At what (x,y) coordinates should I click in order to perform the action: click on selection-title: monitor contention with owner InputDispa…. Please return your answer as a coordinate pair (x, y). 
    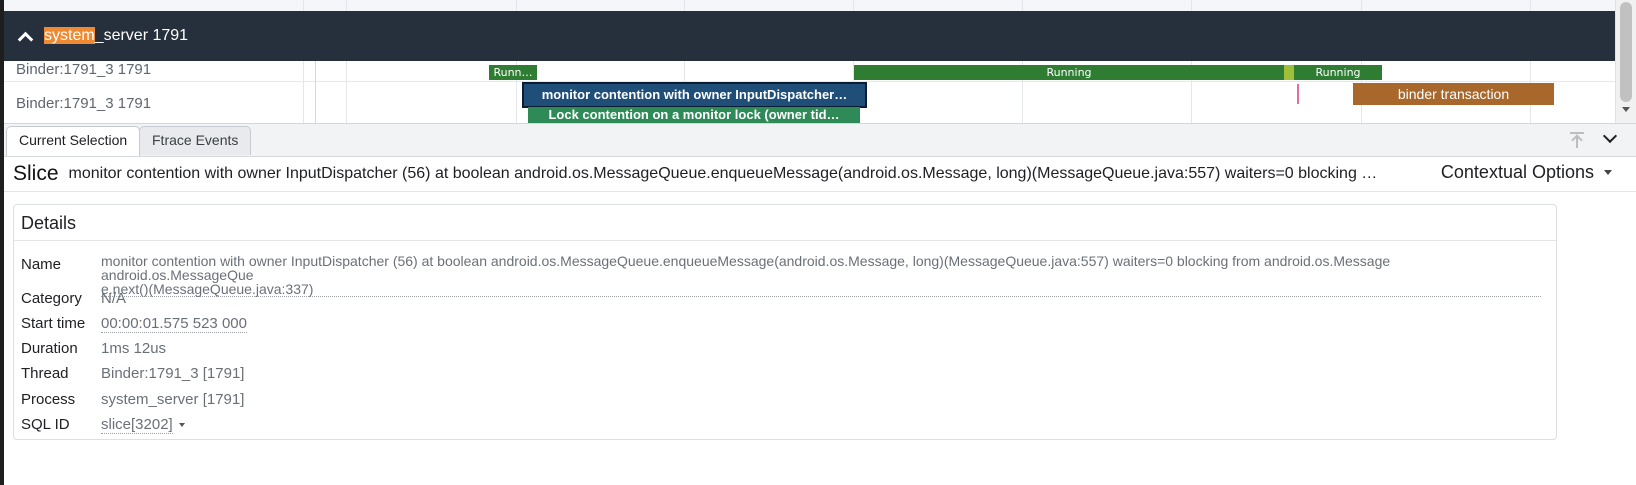
    Looking at the image, I should click on (723, 173).